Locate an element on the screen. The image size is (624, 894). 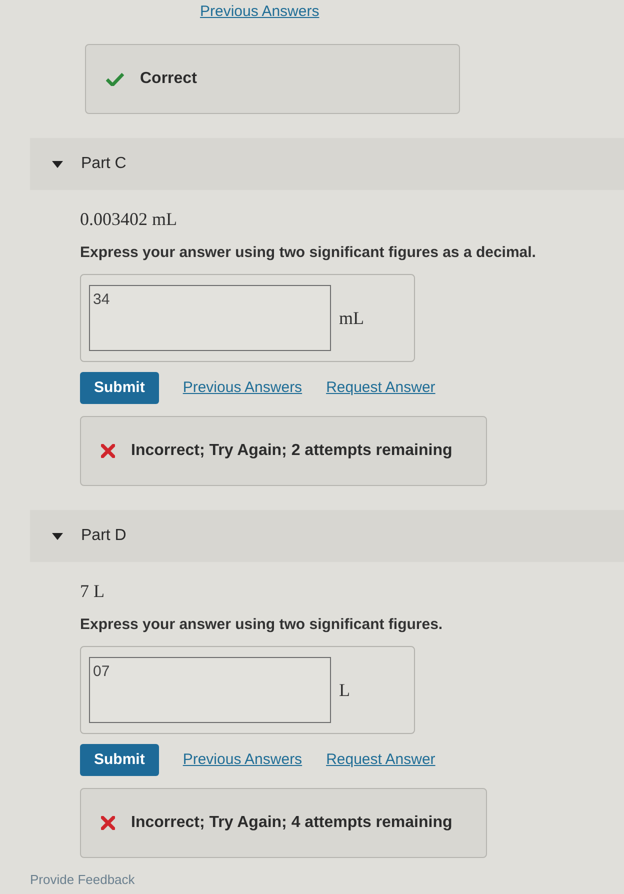
instruction-text: Express your answer using two significant figures. is located at coordinates (262, 625).